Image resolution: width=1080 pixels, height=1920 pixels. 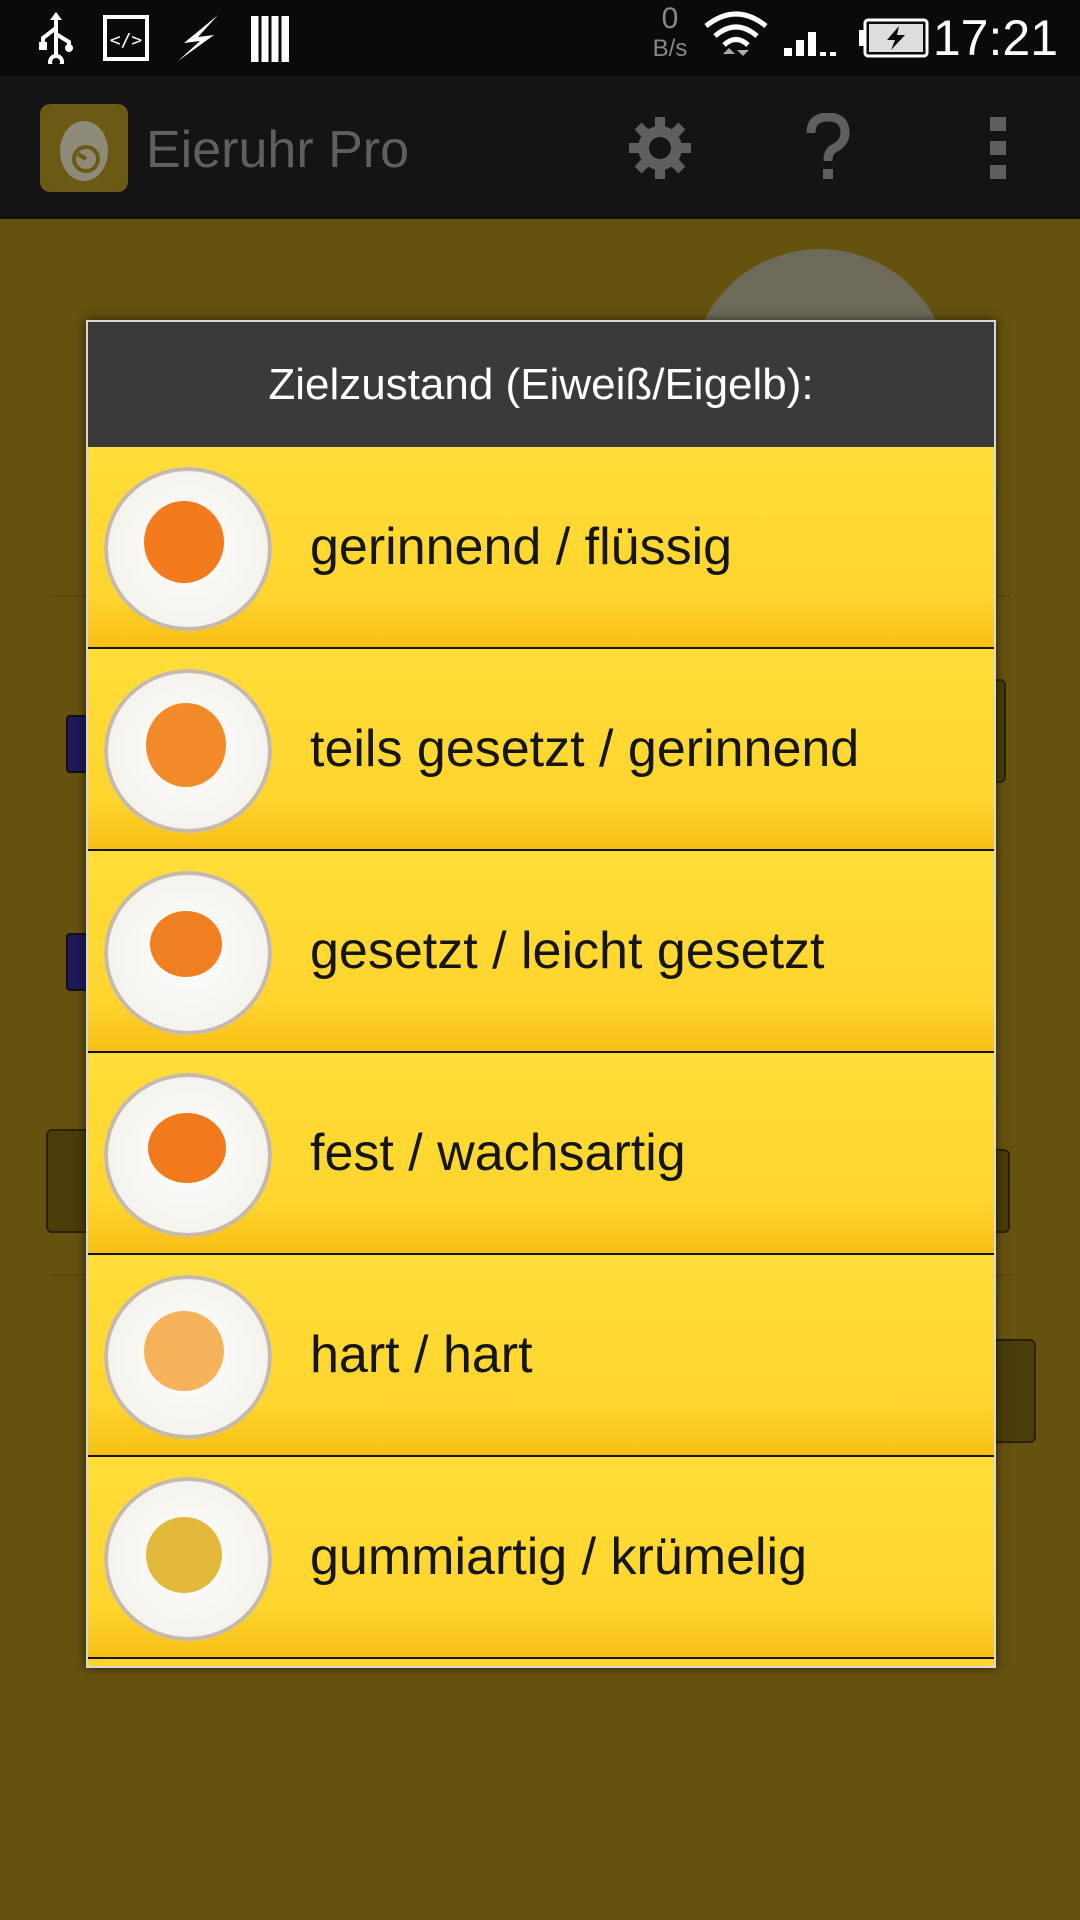 I want to click on signal-icon, so click(x=812, y=38).